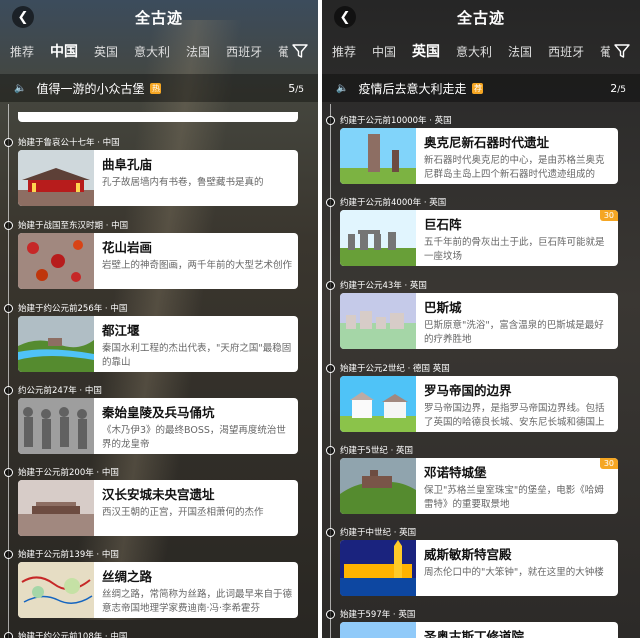 The image size is (640, 638). I want to click on partial-card-top, so click(158, 117).